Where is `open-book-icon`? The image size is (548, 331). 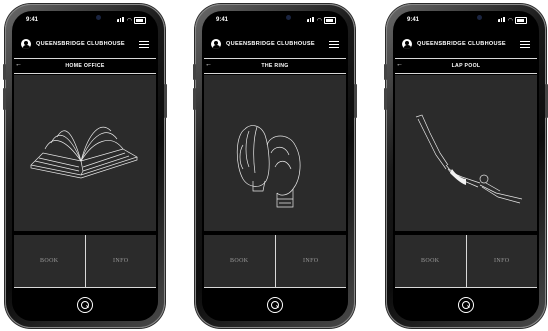 open-book-icon is located at coordinates (84, 152).